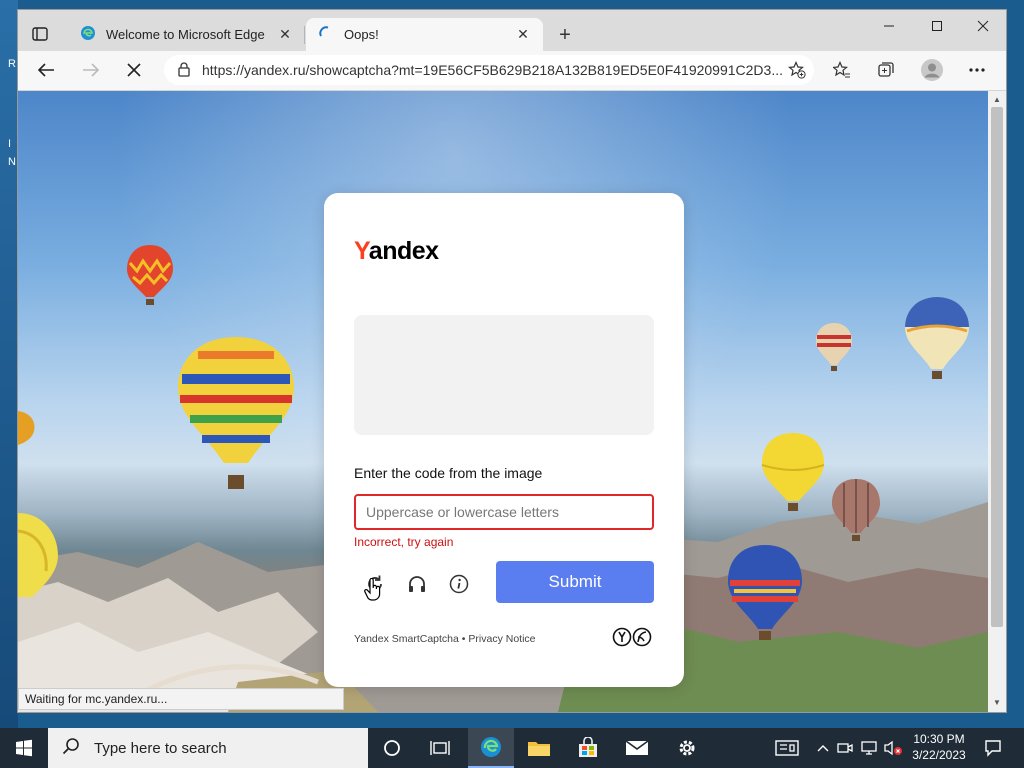 The image size is (1024, 768). Describe the element at coordinates (937, 26) in the screenshot. I see `maximize-button` at that location.